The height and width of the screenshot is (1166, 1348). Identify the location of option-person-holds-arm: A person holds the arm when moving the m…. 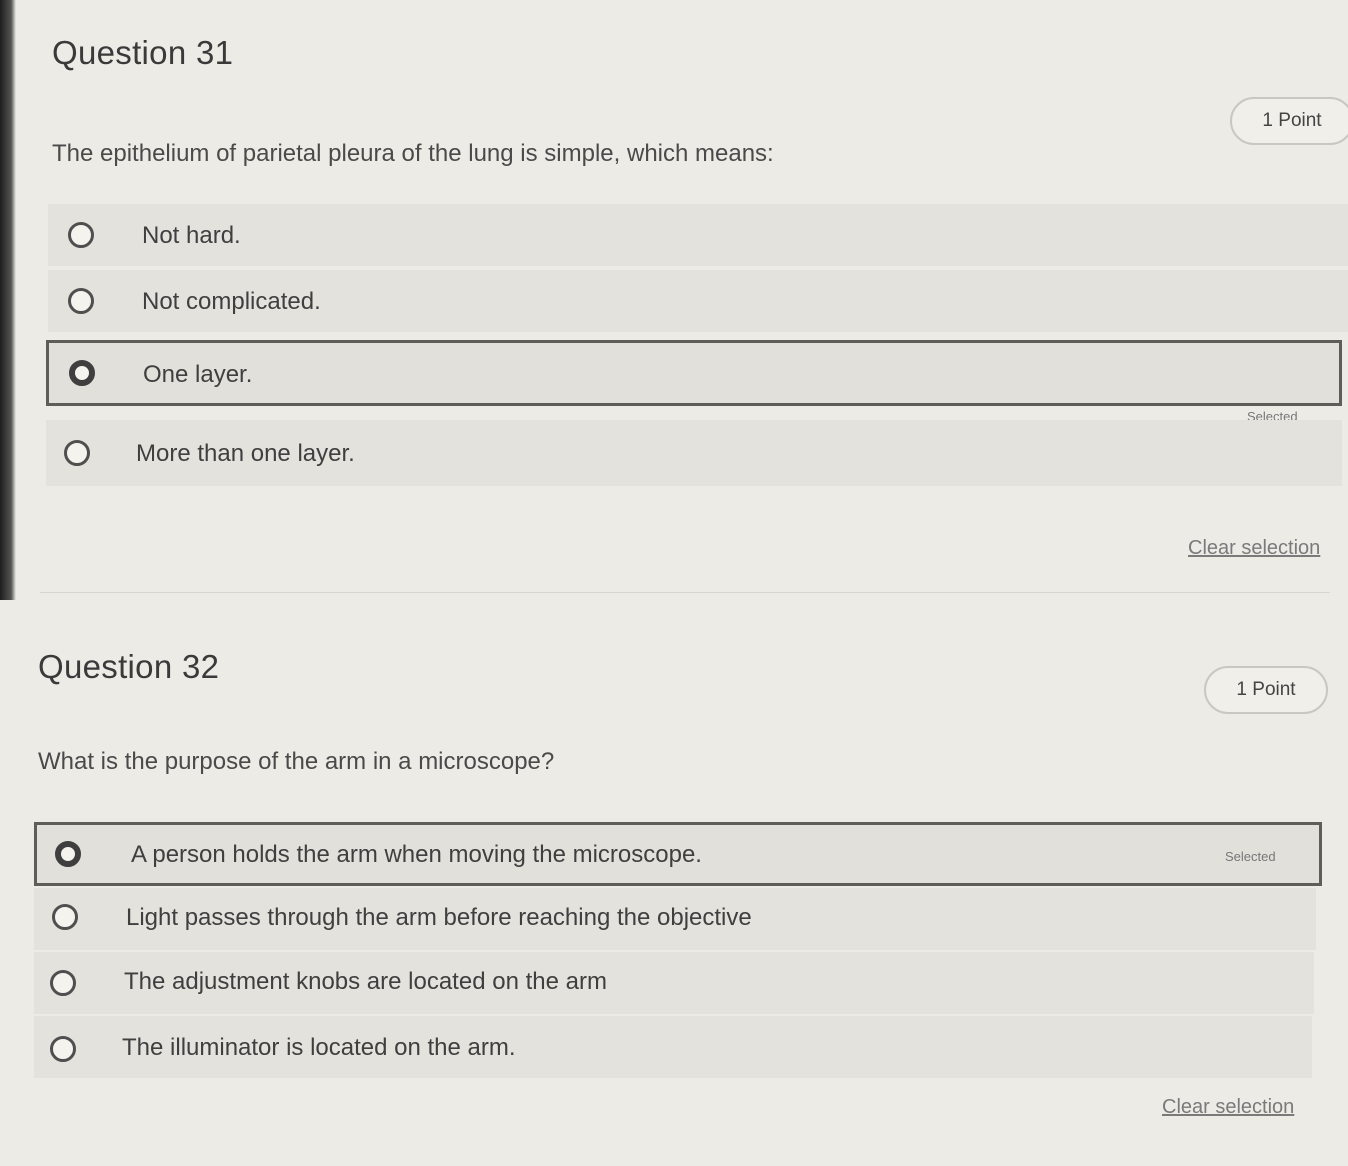
(678, 854).